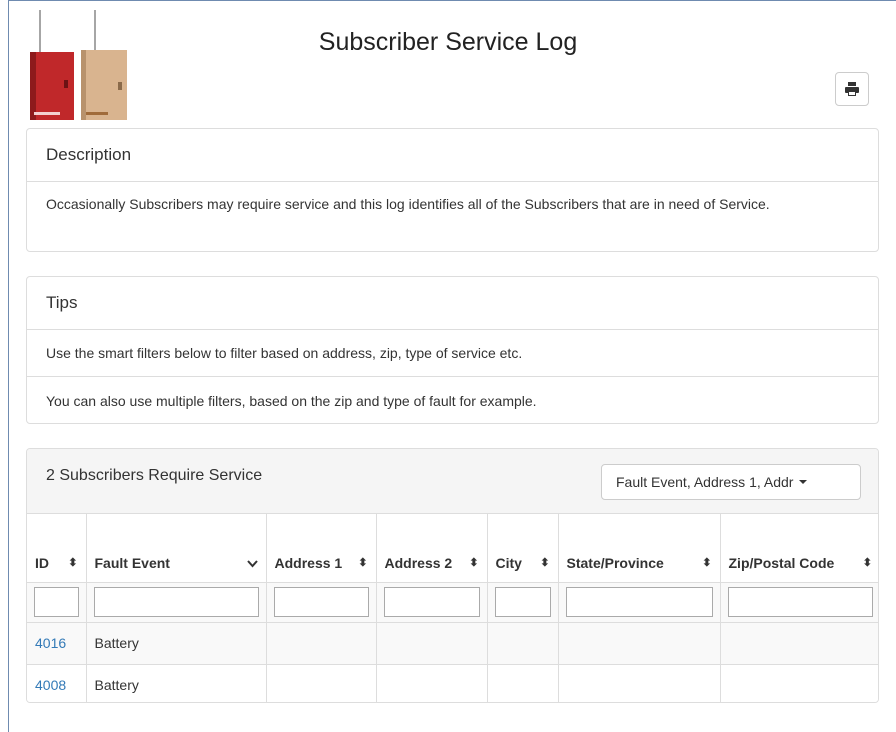 Image resolution: width=896 pixels, height=732 pixels. Describe the element at coordinates (705, 482) in the screenshot. I see `column-dropdown-label: Fault Event, Address 1, Addr` at that location.